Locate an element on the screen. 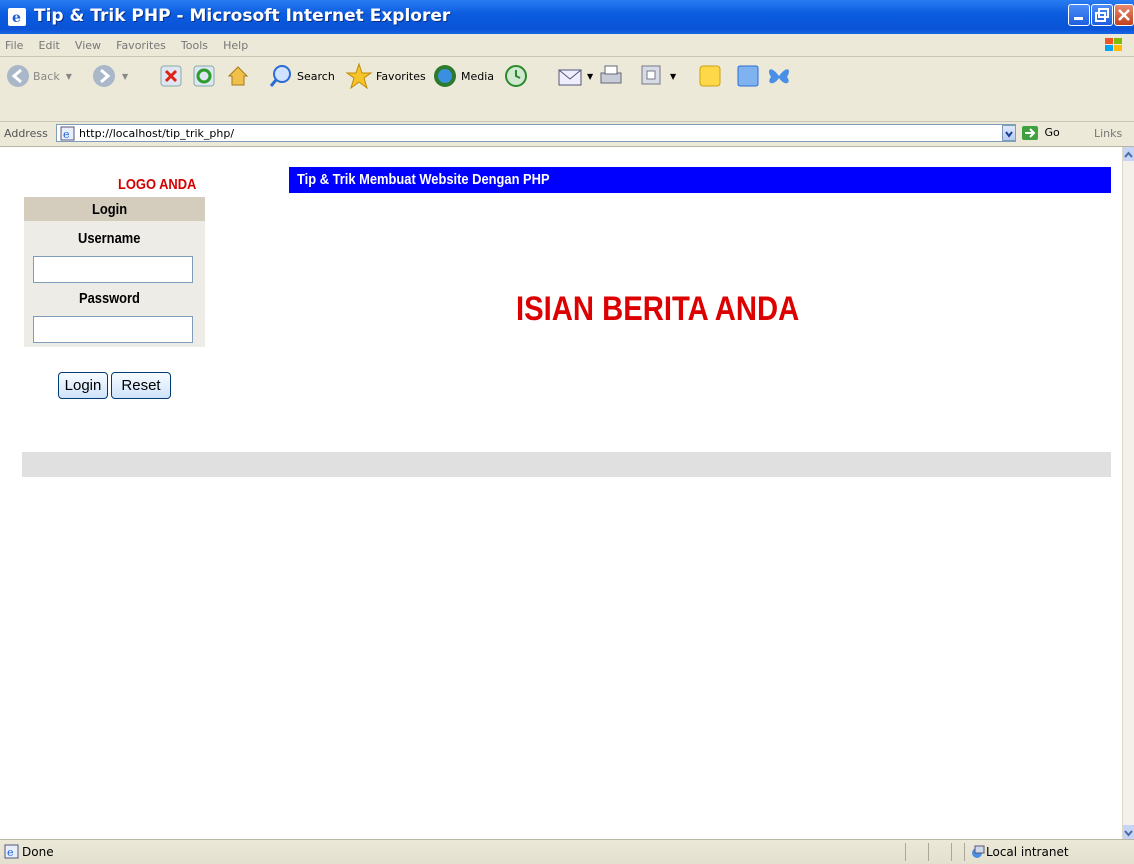 Image resolution: width=1134 pixels, height=864 pixels. menu-help: Help is located at coordinates (235, 43).